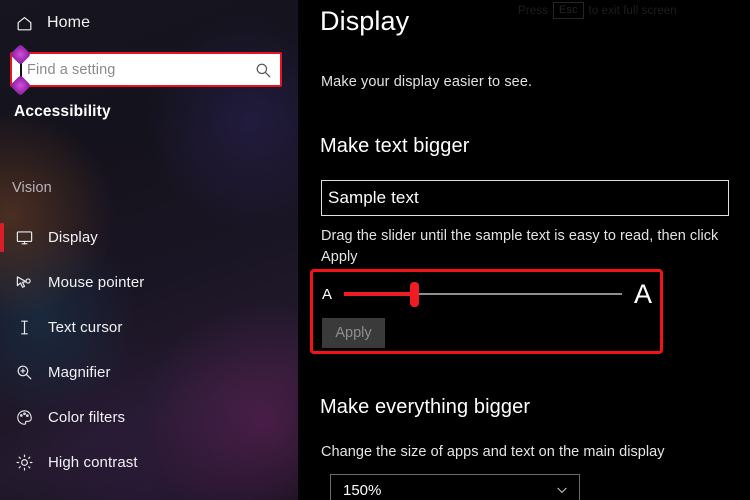  What do you see at coordinates (365, 21) in the screenshot?
I see `content-title: Display` at bounding box center [365, 21].